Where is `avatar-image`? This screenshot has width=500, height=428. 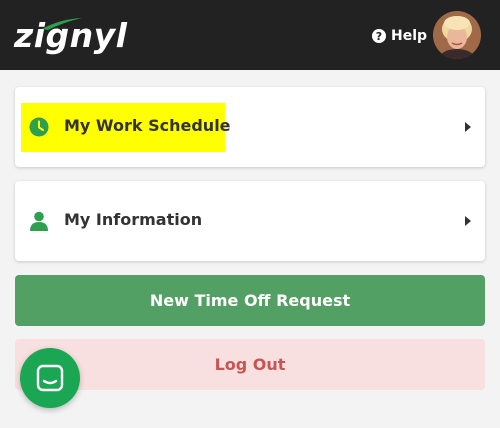
avatar-image is located at coordinates (457, 35).